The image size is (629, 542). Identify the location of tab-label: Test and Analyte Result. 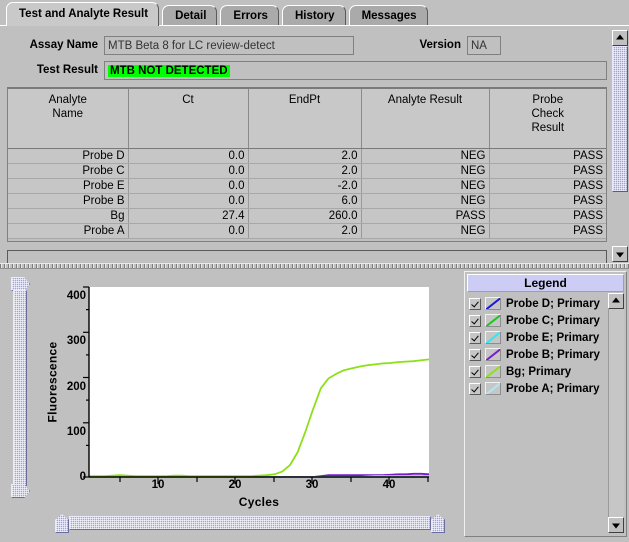
(84, 14).